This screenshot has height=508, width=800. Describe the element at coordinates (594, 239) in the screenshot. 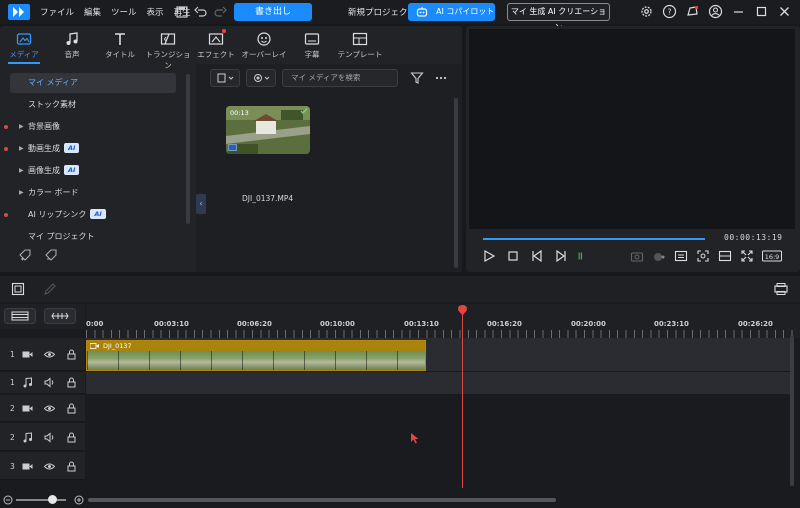

I see `playback-progress-bar` at that location.